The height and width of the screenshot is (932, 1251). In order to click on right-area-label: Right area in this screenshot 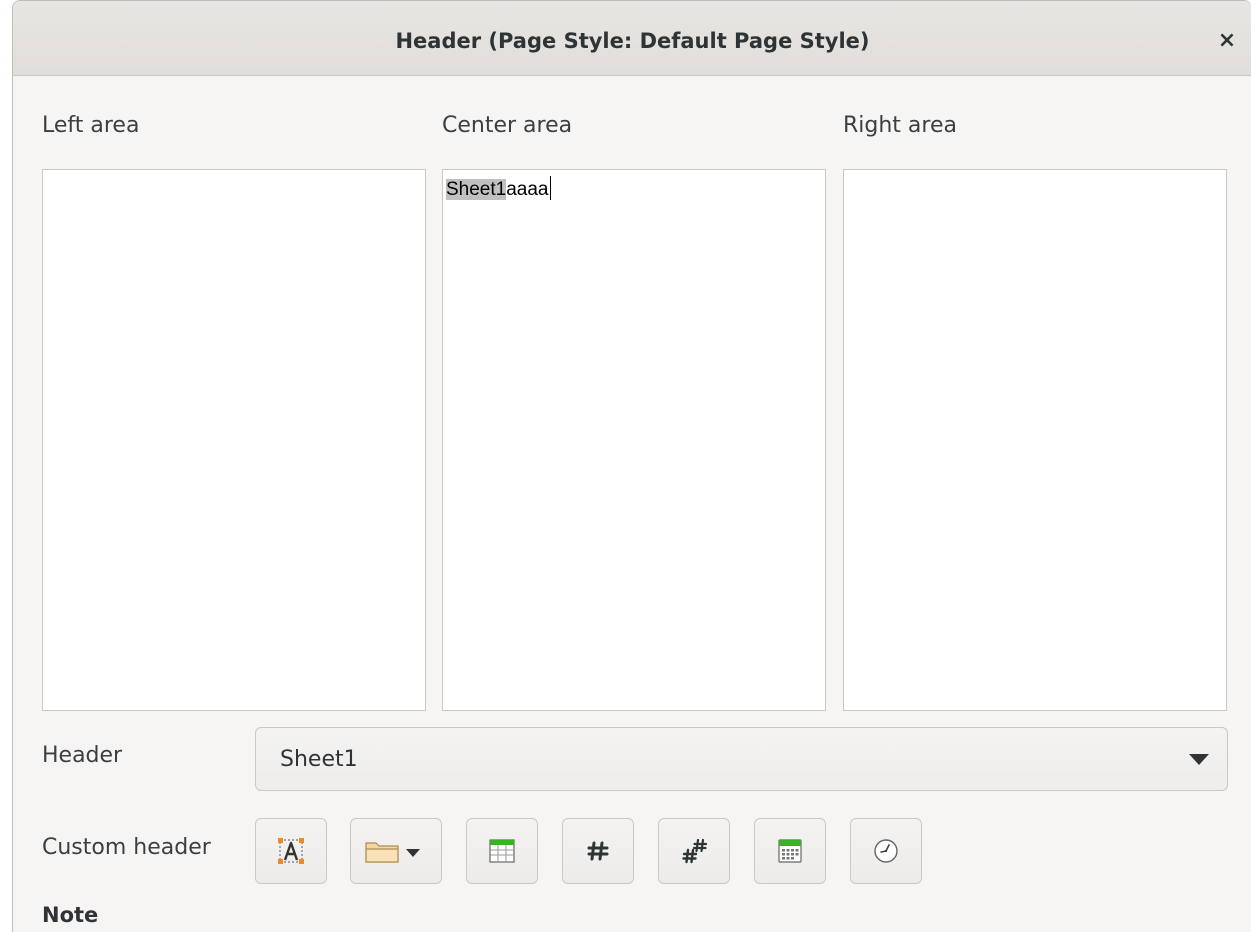, I will do `click(900, 125)`.